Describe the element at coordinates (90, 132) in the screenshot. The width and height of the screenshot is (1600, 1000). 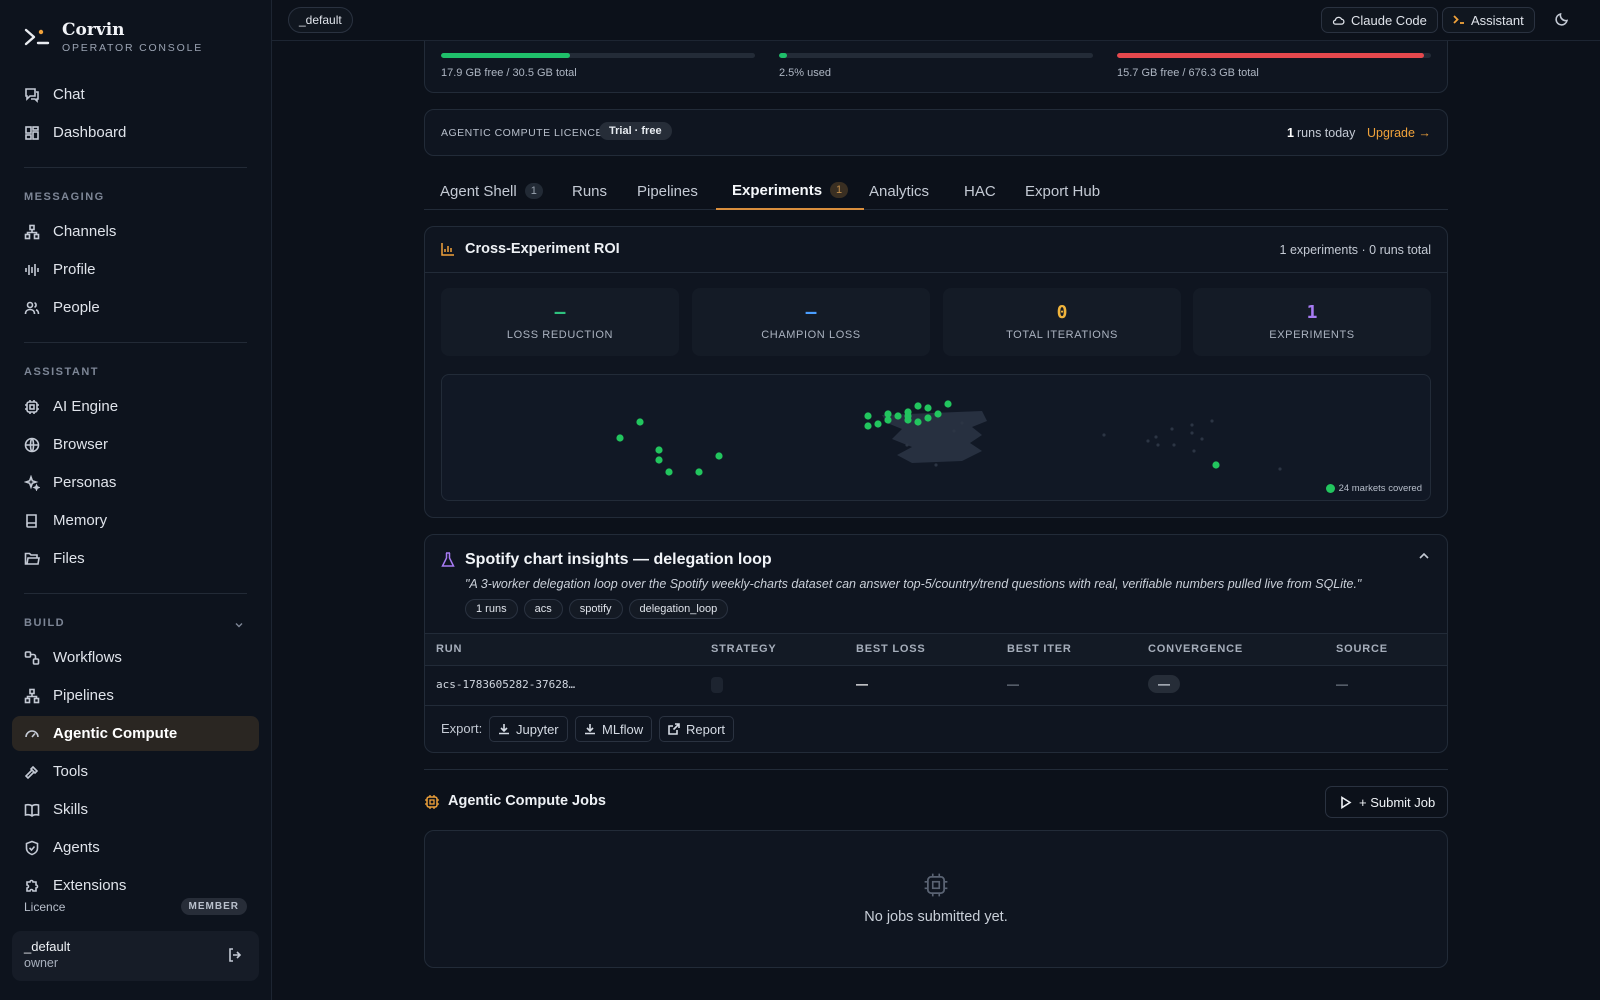
I see `sidebar-item-label: Dashboard` at that location.